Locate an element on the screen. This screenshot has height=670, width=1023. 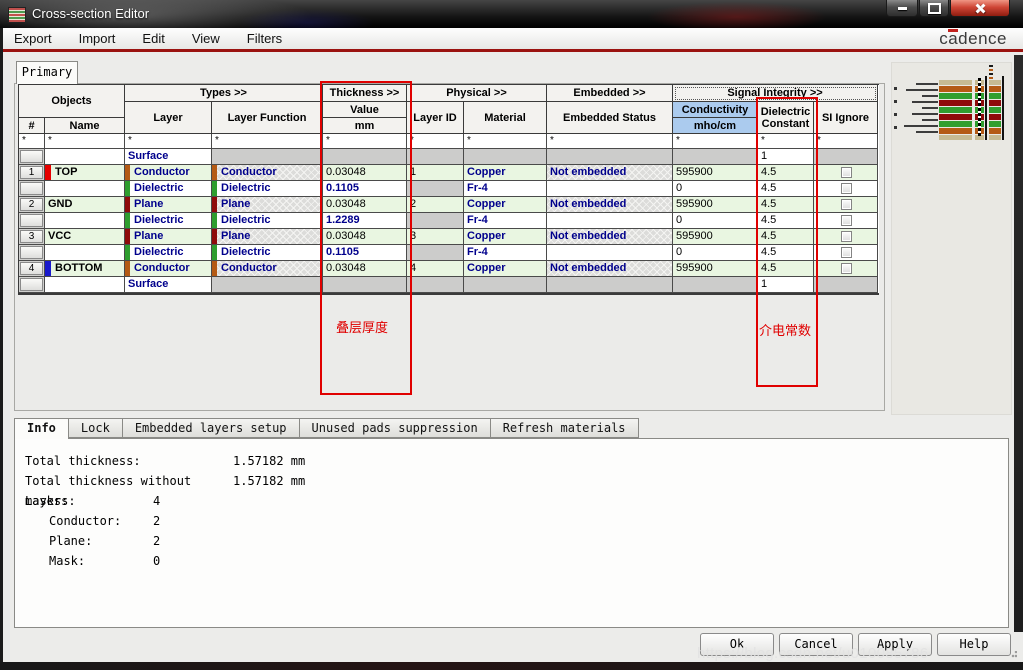
cell-thickness: 0.1105 is located at coordinates (365, 253).